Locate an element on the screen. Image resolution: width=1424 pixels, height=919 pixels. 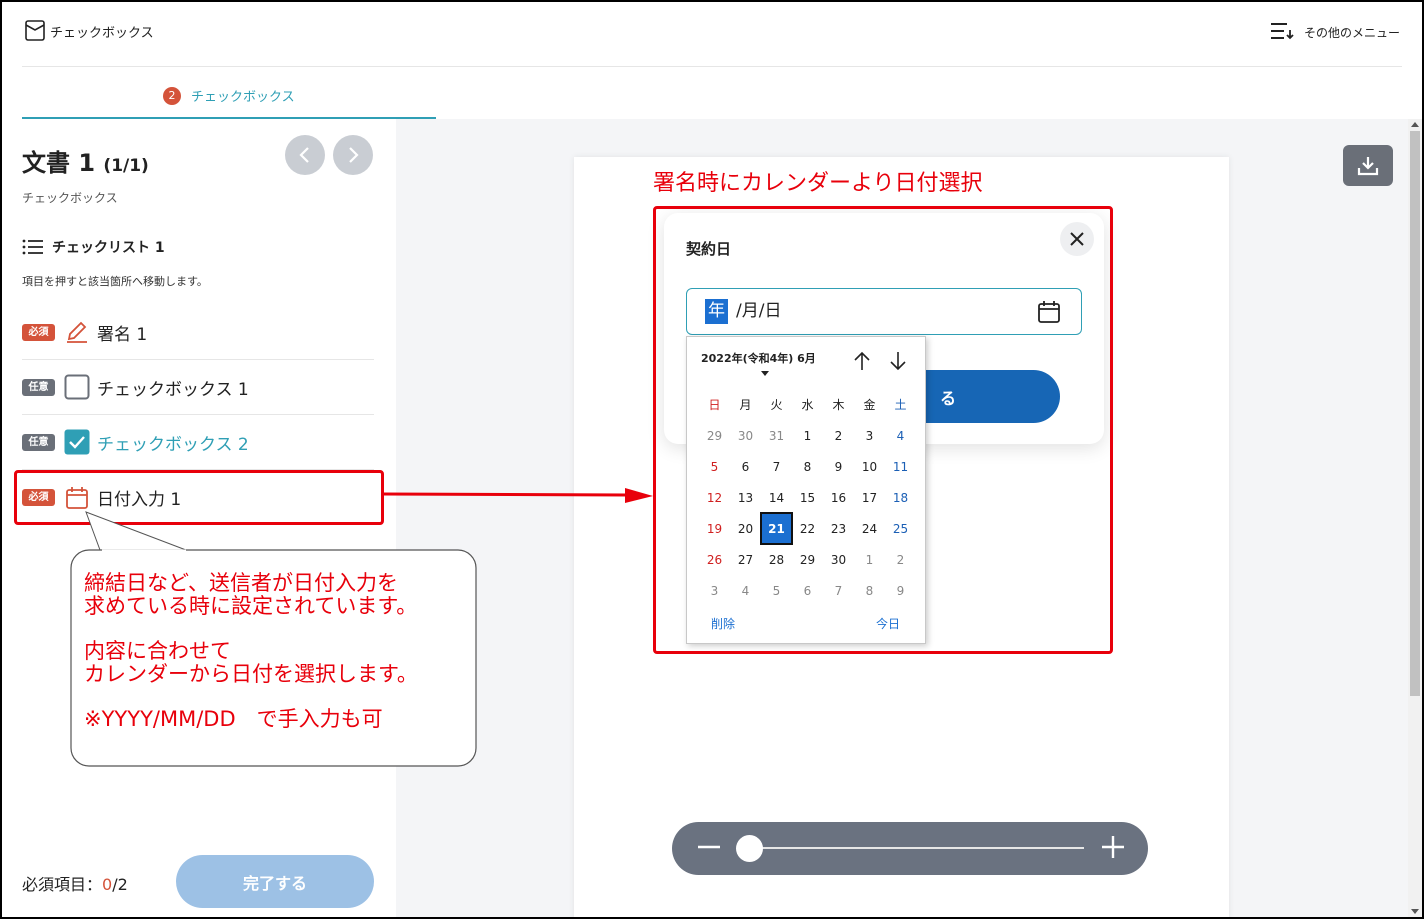
required-count-done: 0 is located at coordinates (107, 884).